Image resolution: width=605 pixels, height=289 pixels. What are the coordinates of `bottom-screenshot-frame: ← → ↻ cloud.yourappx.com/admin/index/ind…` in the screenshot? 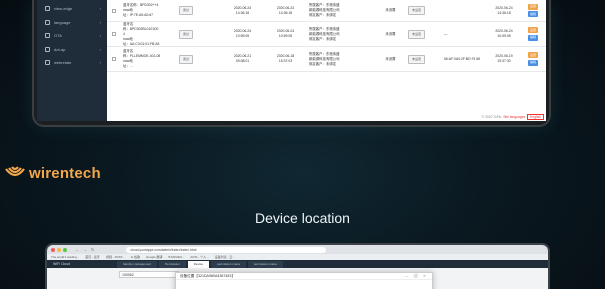 It's located at (297, 266).